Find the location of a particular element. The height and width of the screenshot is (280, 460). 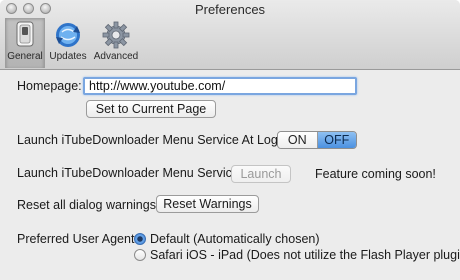

reset-warnings-label: Reset all dialog warnings: is located at coordinates (88, 205).